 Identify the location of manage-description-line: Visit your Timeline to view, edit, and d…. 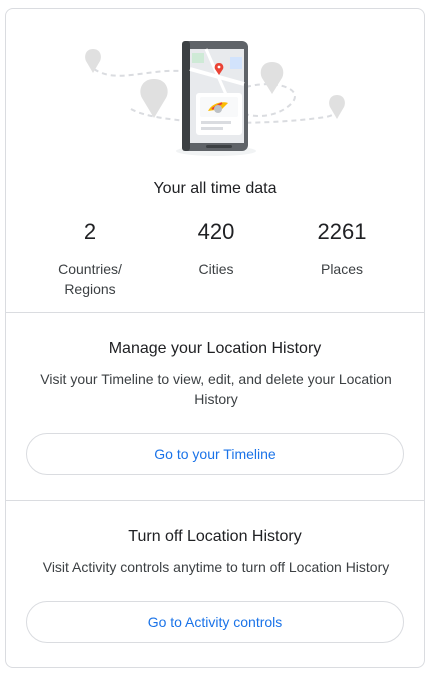
(216, 379).